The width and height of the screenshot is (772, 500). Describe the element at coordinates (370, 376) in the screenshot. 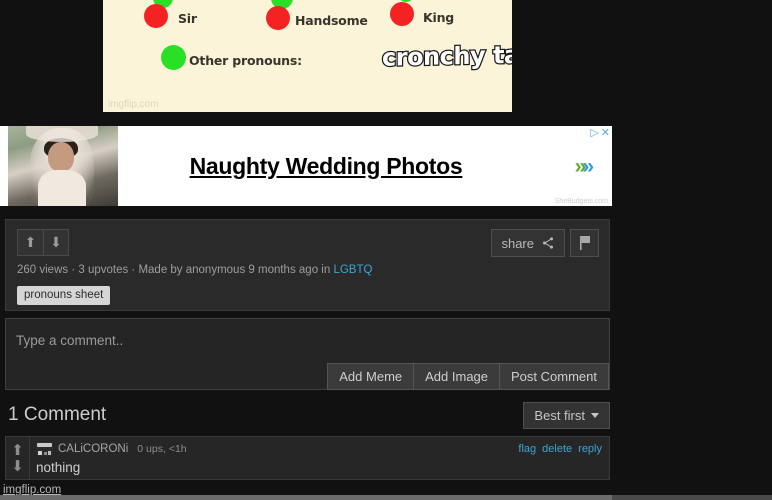

I see `add-meme-button: Add Meme` at that location.